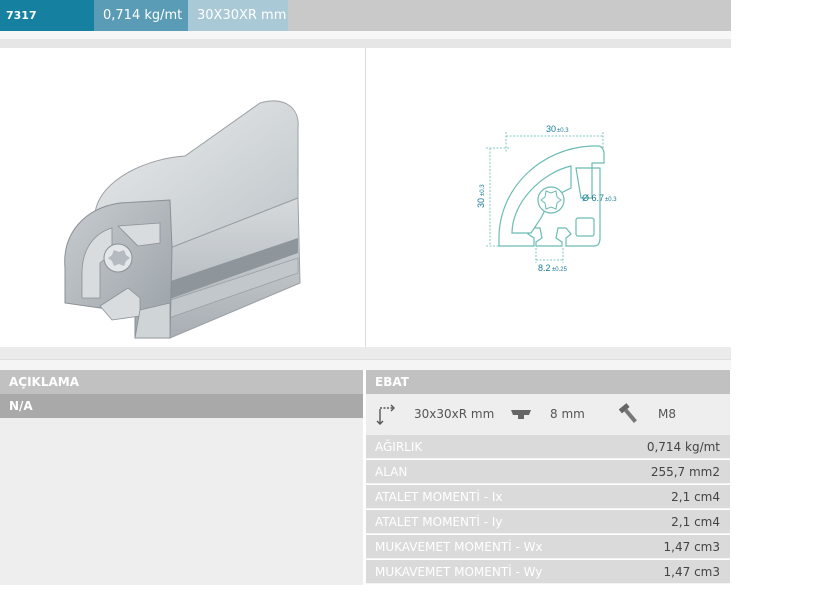 The height and width of the screenshot is (596, 819). What do you see at coordinates (548, 497) in the screenshot?
I see `spec-row: ATALET MOMENTİ - Ix 2,1 cm4` at bounding box center [548, 497].